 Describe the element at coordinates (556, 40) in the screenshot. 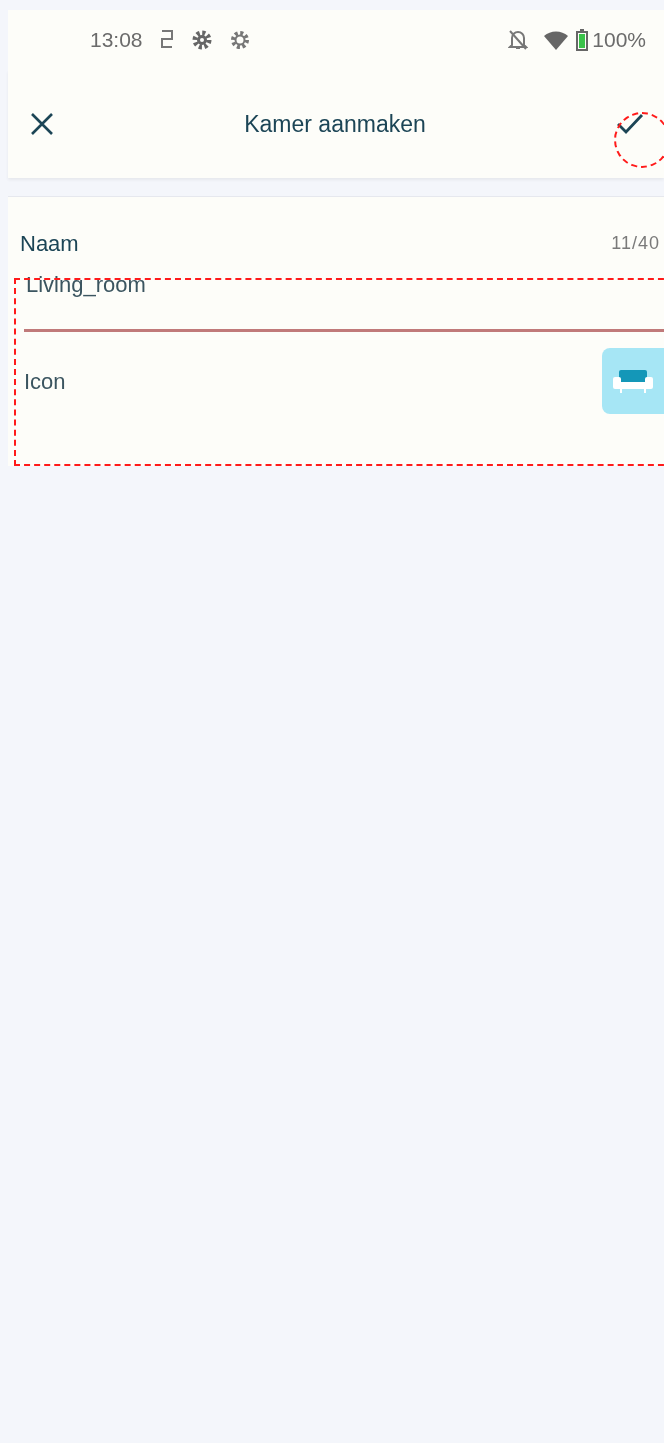

I see `wifi-icon` at that location.